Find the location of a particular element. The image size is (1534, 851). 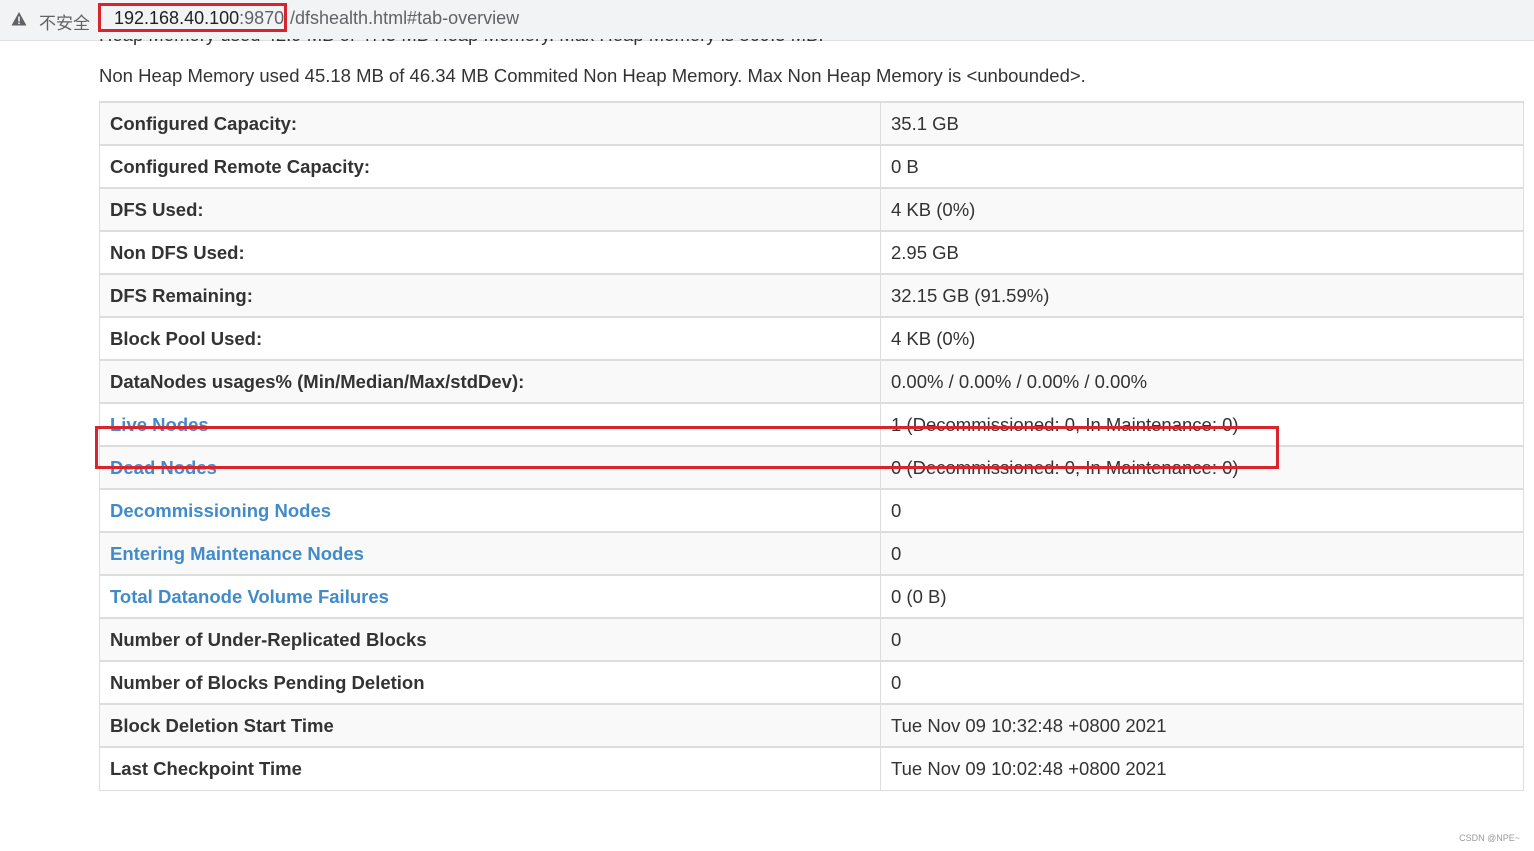

row-key-label: Block Deletion Start Time is located at coordinates (222, 725).